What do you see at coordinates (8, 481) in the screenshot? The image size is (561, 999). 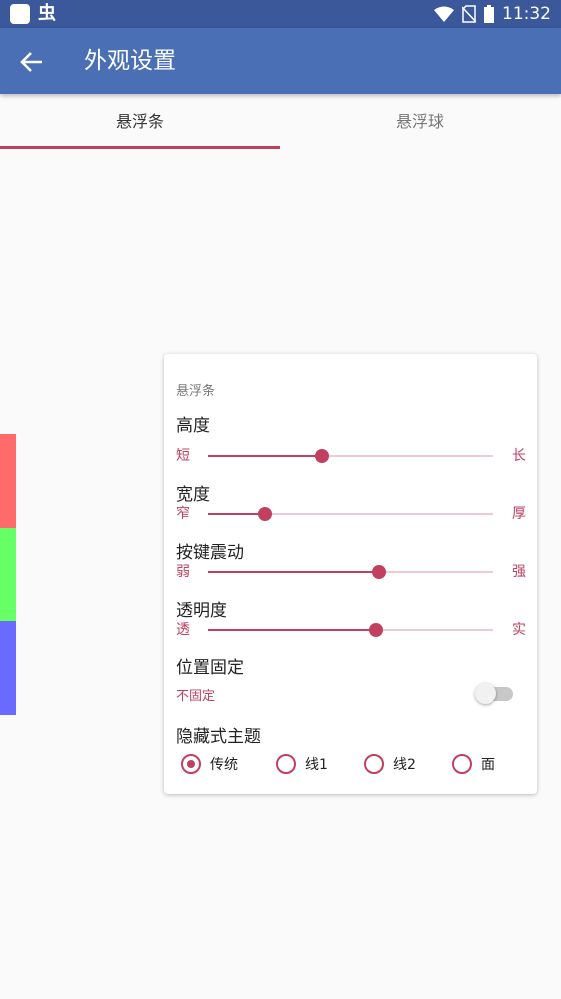 I see `floating-bar-segment-red` at bounding box center [8, 481].